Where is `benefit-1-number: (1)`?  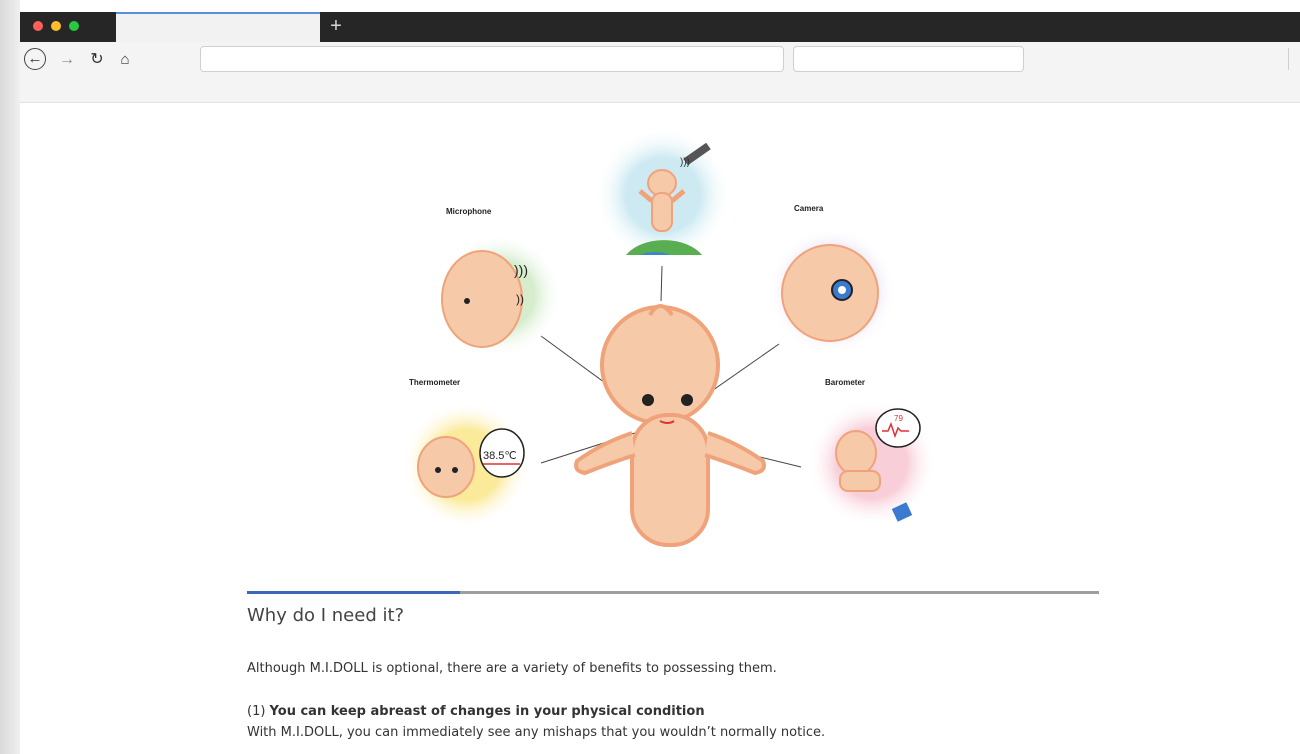
benefit-1-number: (1) is located at coordinates (258, 711).